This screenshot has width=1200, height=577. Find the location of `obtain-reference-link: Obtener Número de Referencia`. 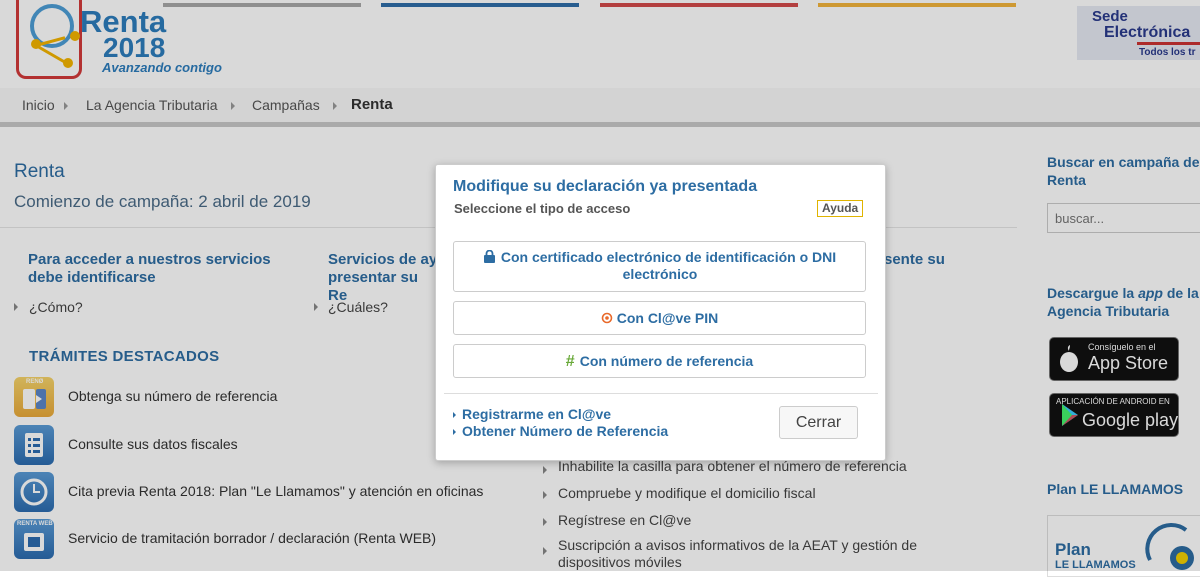

obtain-reference-link: Obtener Número de Referencia is located at coordinates (560, 431).